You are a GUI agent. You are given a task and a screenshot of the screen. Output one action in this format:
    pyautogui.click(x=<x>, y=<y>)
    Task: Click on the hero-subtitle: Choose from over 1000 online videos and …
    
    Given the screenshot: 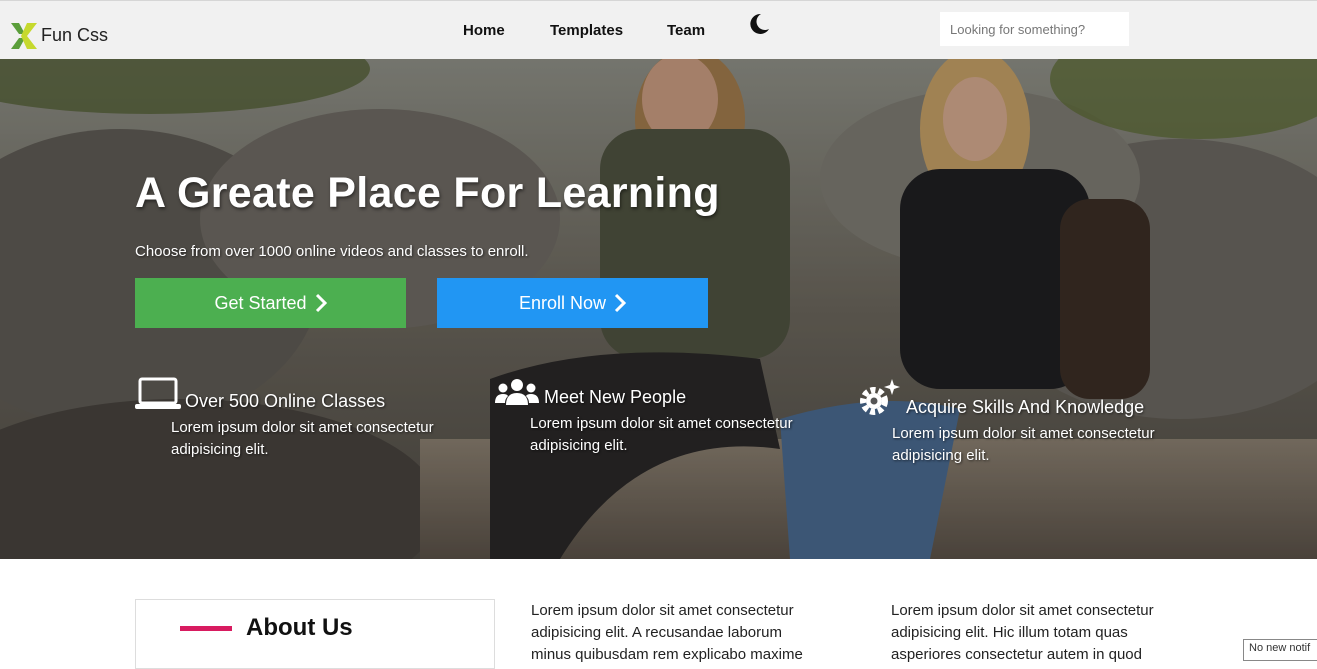 What is the action you would take?
    pyautogui.click(x=332, y=251)
    